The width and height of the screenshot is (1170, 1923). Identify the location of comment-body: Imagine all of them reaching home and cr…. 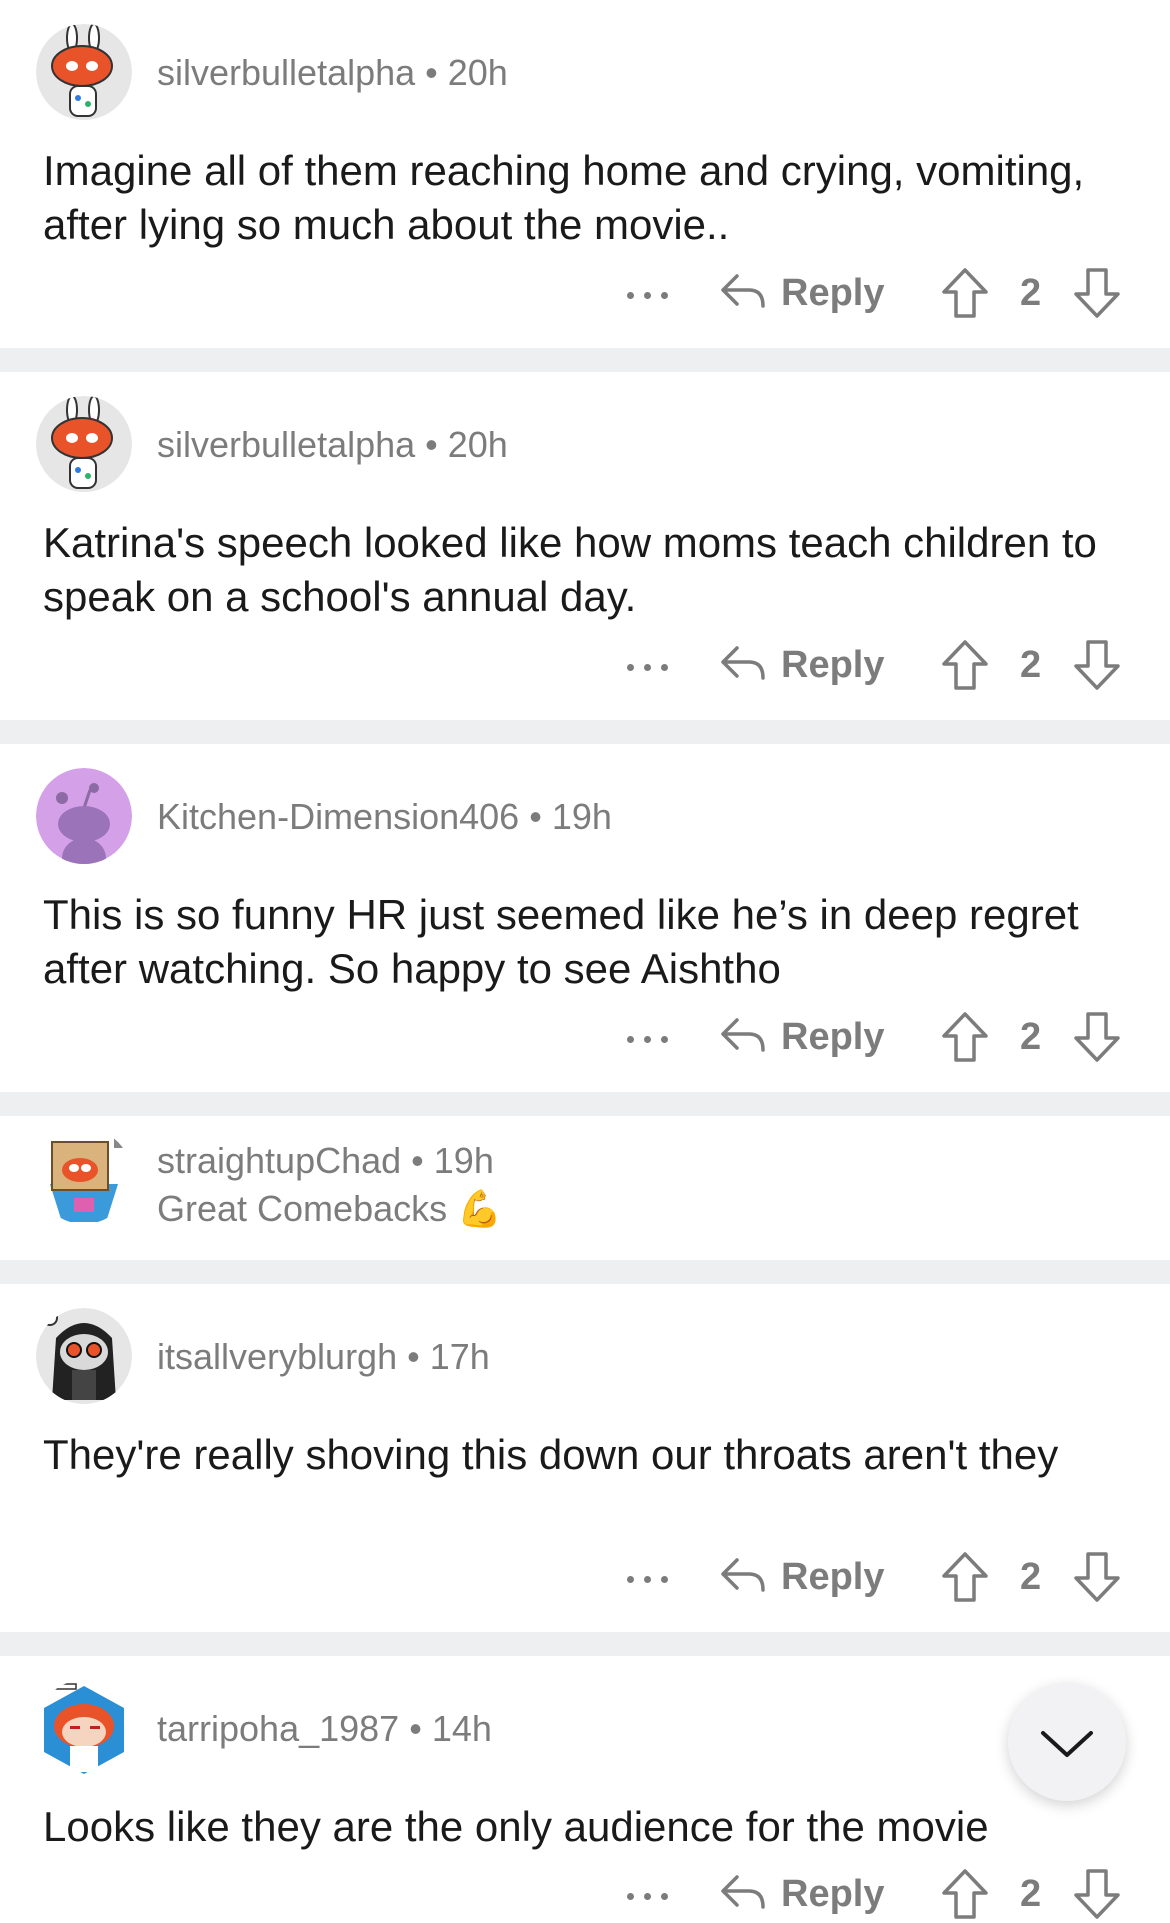
(564, 197).